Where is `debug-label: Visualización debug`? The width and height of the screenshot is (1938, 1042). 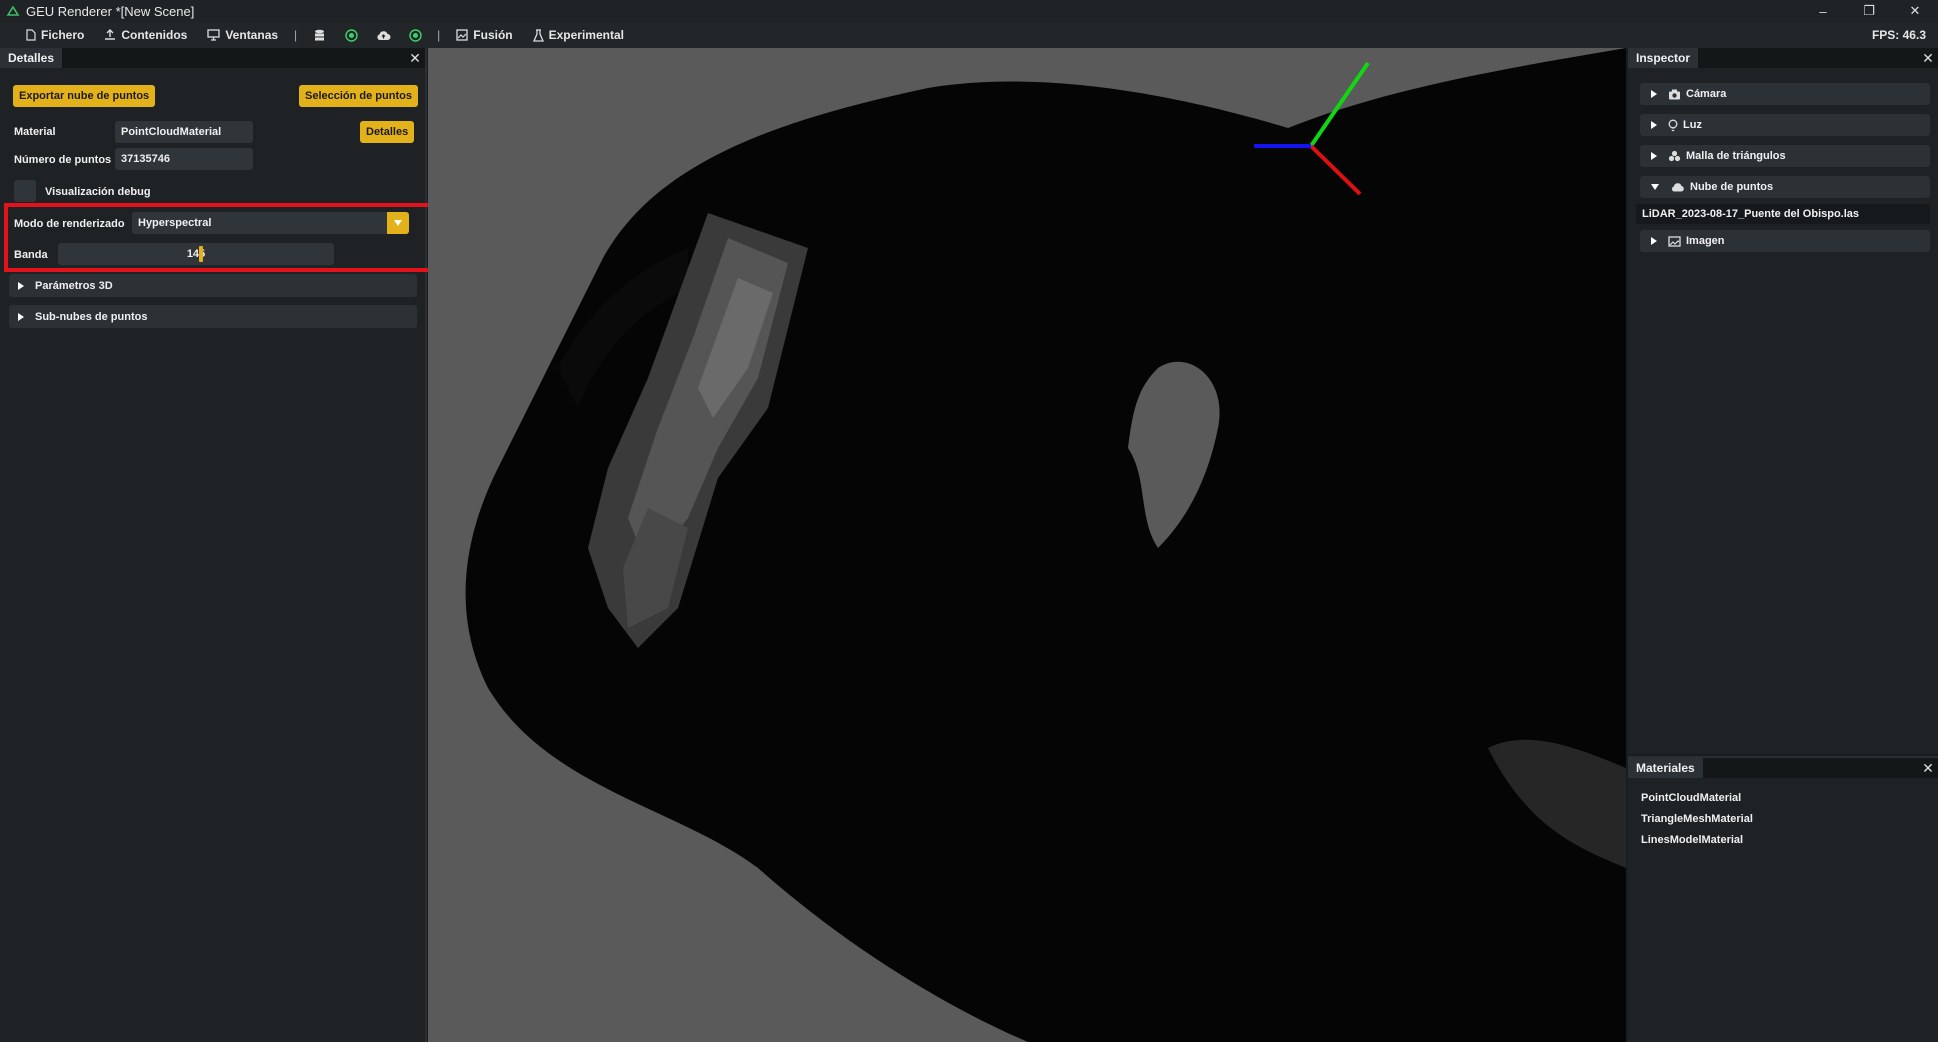 debug-label: Visualización debug is located at coordinates (98, 192).